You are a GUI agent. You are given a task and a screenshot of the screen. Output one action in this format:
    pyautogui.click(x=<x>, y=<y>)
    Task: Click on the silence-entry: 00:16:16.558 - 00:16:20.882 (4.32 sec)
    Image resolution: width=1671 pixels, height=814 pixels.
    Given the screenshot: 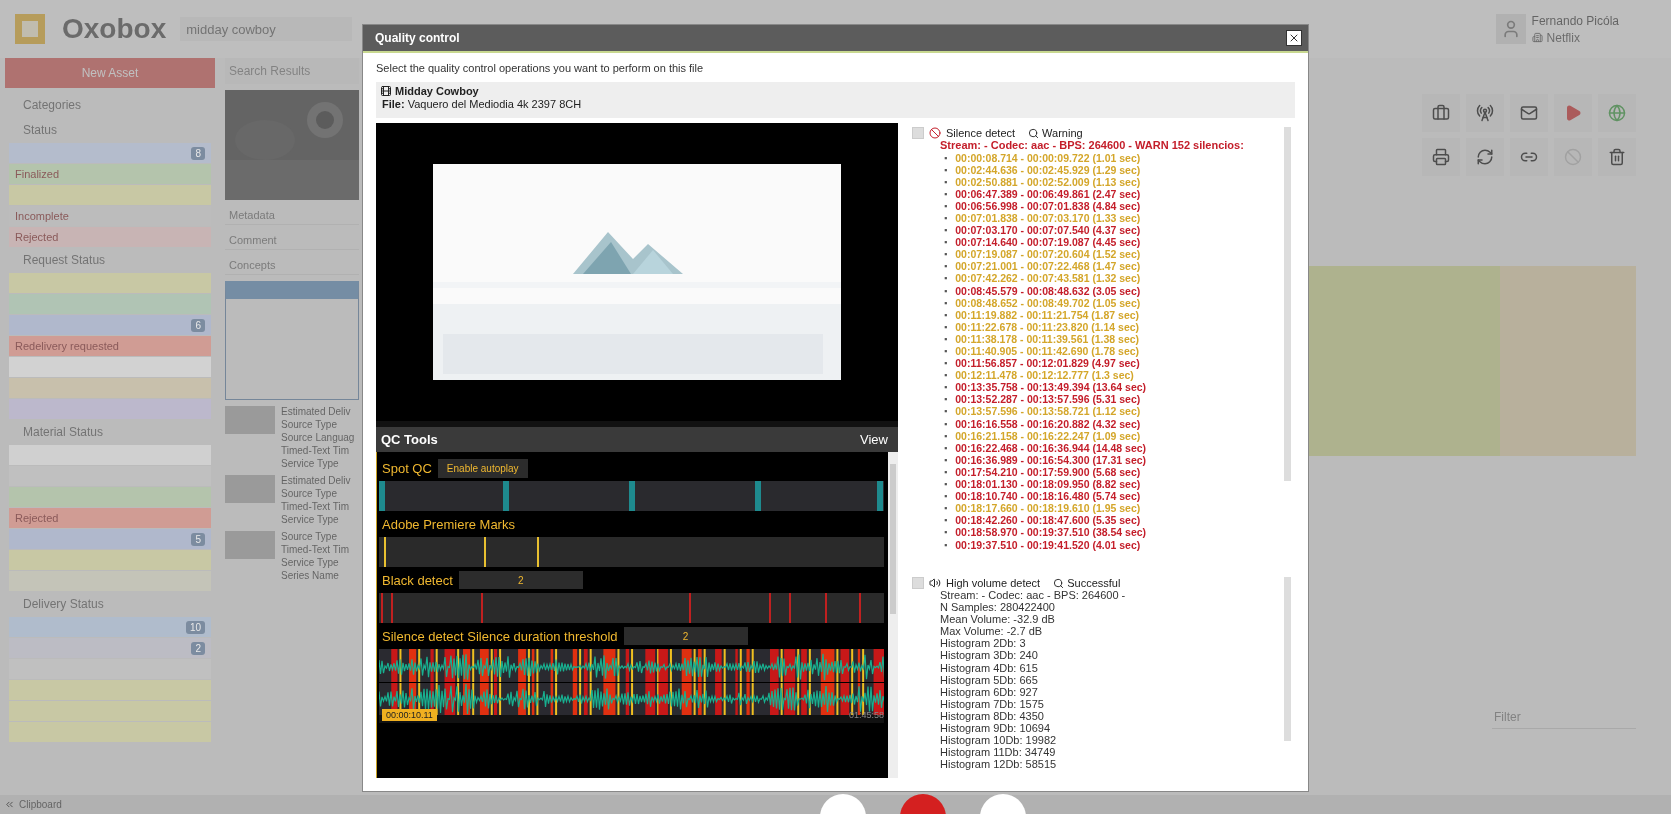 What is the action you would take?
    pyautogui.click(x=1048, y=423)
    